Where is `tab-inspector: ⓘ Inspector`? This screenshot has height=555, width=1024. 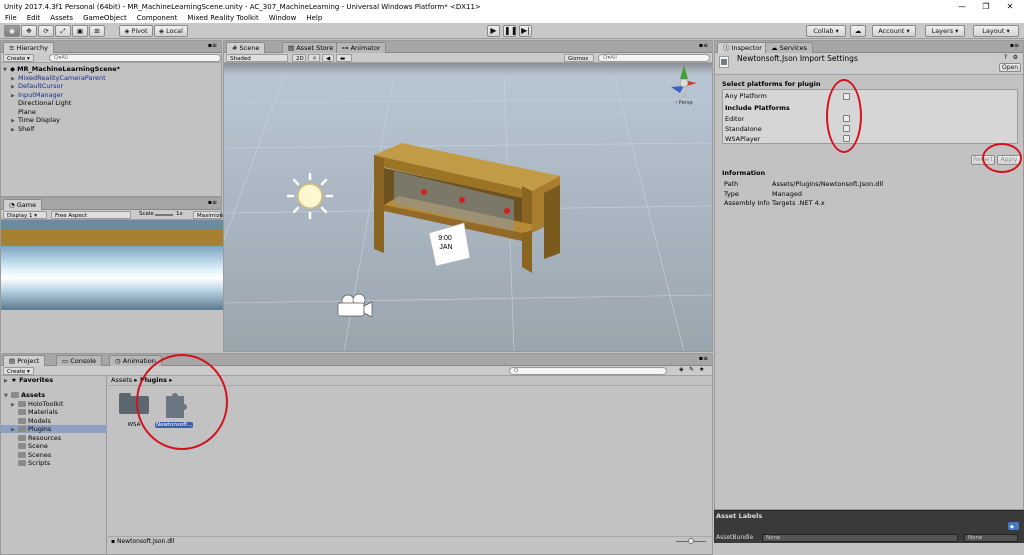 tab-inspector: ⓘ Inspector is located at coordinates (742, 47).